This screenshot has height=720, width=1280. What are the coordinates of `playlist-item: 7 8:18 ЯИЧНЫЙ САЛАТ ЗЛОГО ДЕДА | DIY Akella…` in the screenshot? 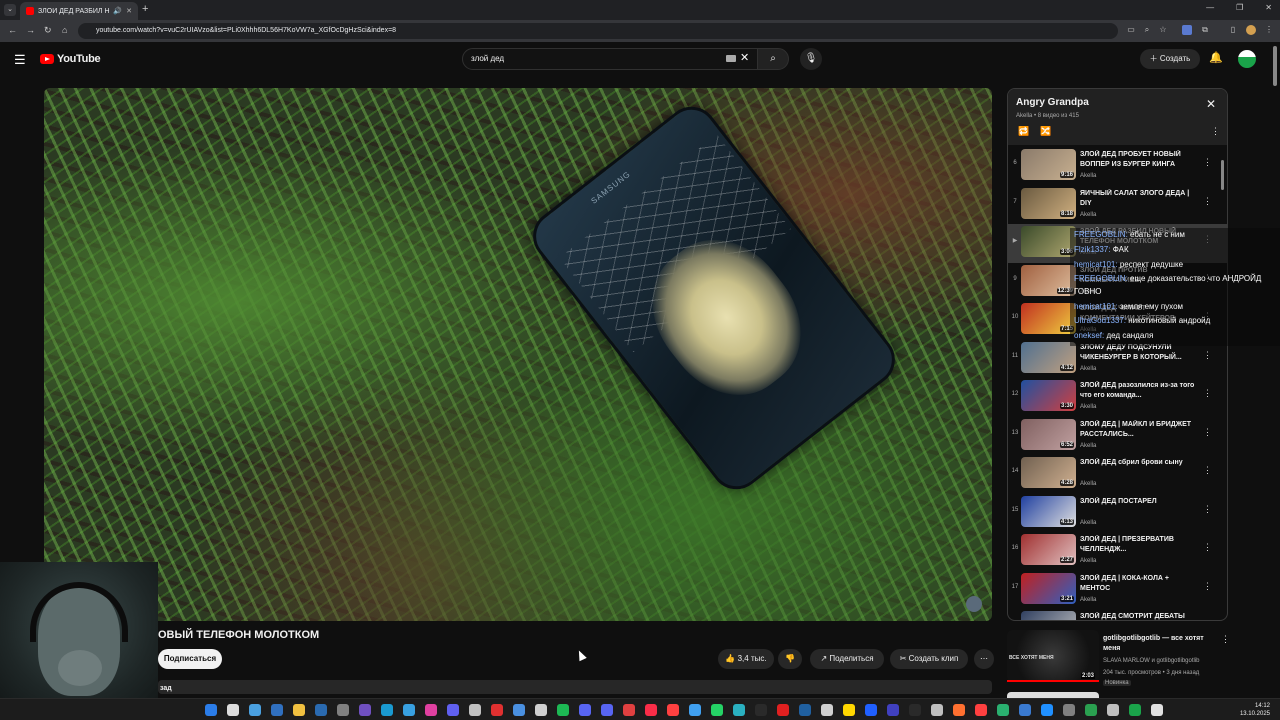 It's located at (1117, 205).